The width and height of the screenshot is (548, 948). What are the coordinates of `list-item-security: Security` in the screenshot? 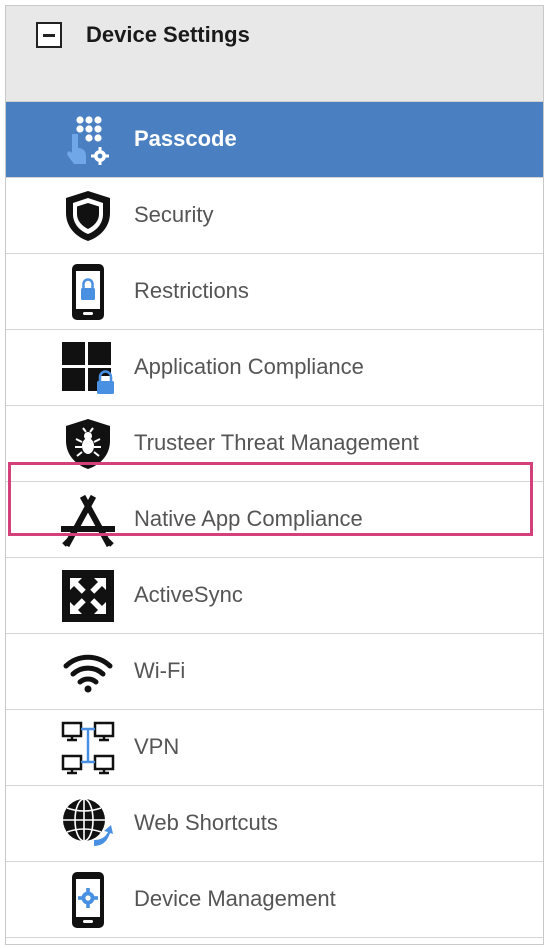 It's located at (274, 216).